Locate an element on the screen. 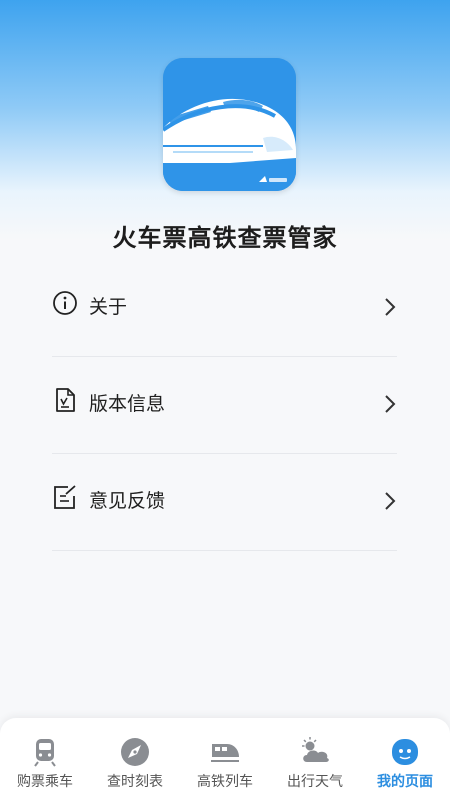  tab-timetable: 查时刻表 is located at coordinates (135, 759).